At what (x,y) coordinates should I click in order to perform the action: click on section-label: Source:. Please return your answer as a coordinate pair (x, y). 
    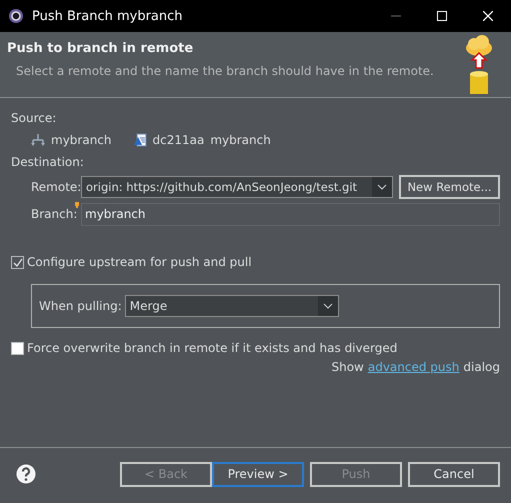
    Looking at the image, I should click on (34, 118).